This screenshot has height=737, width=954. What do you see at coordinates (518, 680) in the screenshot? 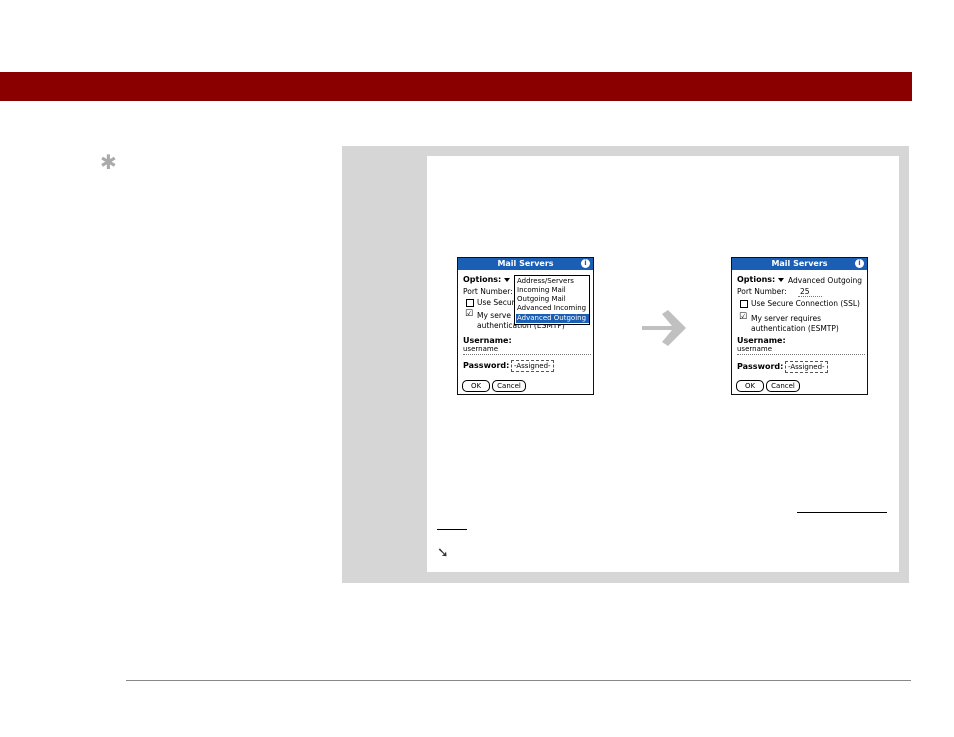
I see `footer-rule` at bounding box center [518, 680].